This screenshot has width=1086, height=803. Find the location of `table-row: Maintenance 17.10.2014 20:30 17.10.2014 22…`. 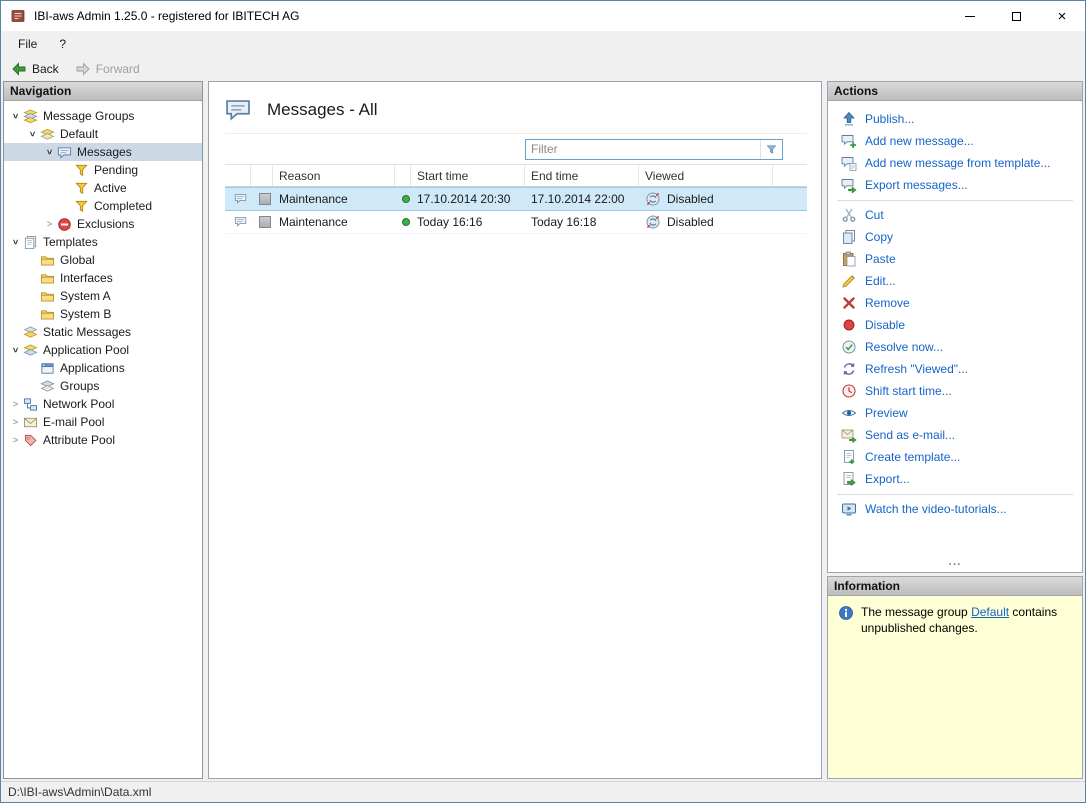

table-row: Maintenance 17.10.2014 20:30 17.10.2014 22… is located at coordinates (516, 199).